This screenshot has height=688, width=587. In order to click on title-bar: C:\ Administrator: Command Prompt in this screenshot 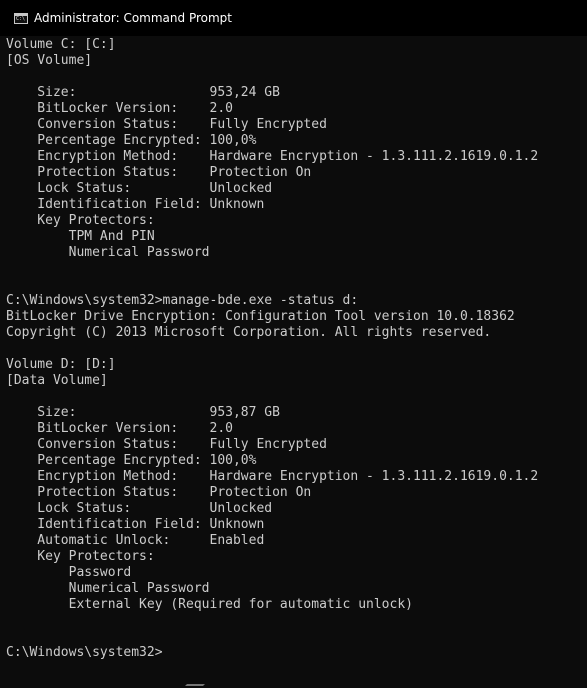, I will do `click(293, 18)`.